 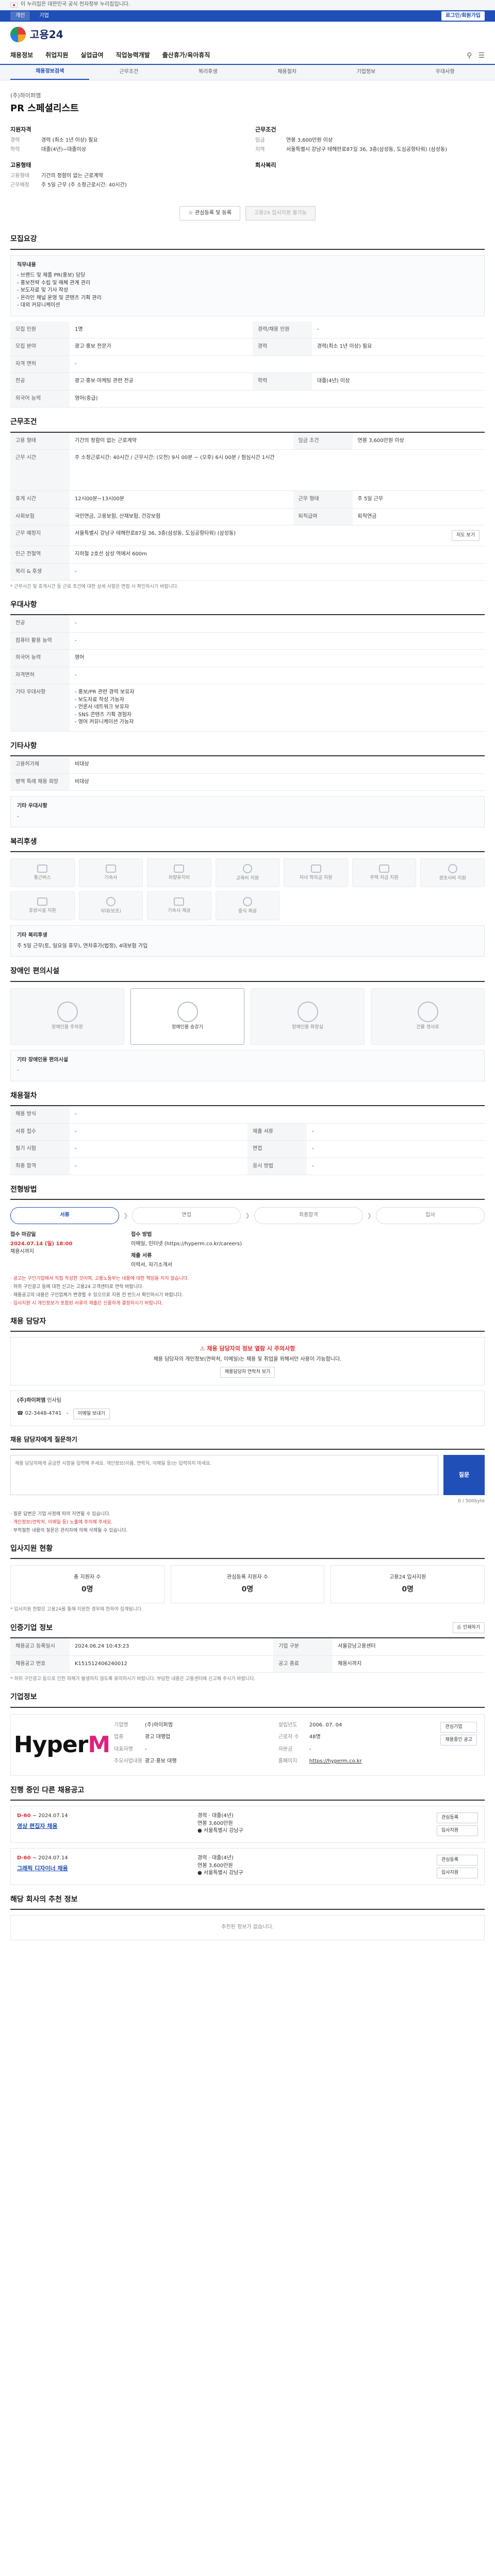 I want to click on tab-welfare: 복리후생, so click(x=208, y=72).